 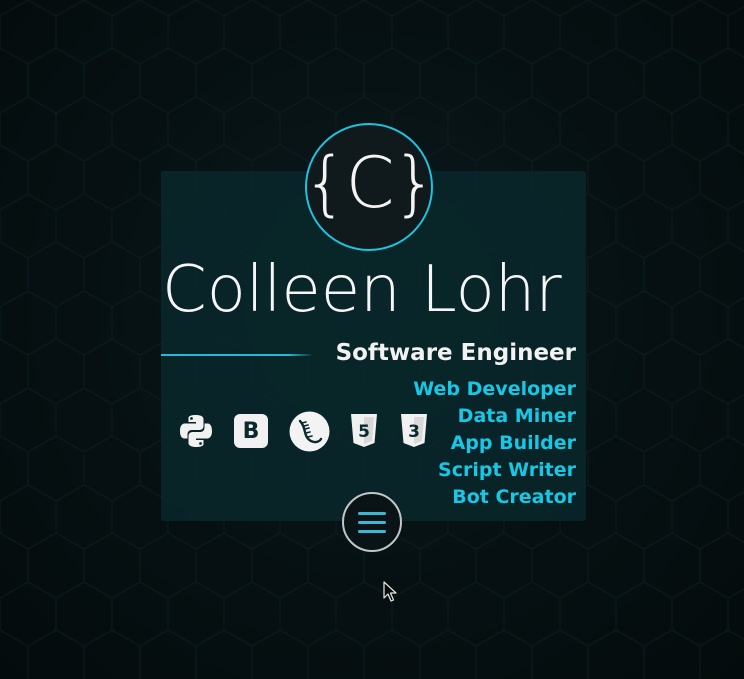 What do you see at coordinates (236, 355) in the screenshot?
I see `divider-line` at bounding box center [236, 355].